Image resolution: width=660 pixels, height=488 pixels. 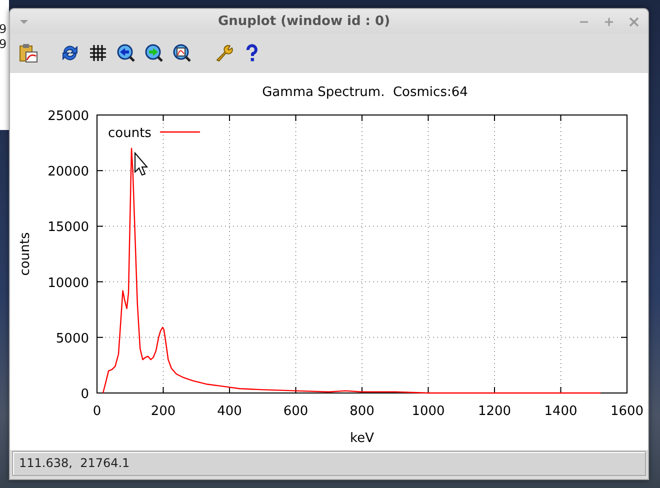 I want to click on tick-label: 20000, so click(x=68, y=172).